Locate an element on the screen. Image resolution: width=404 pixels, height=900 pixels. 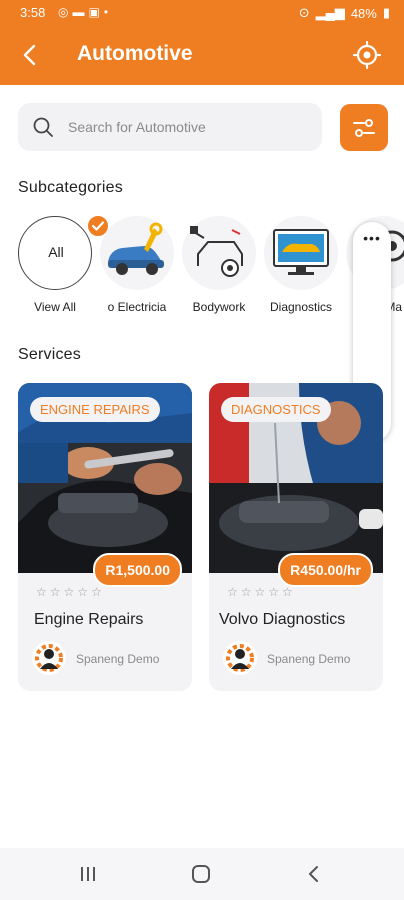
diagnostics-icon is located at coordinates (301, 253).